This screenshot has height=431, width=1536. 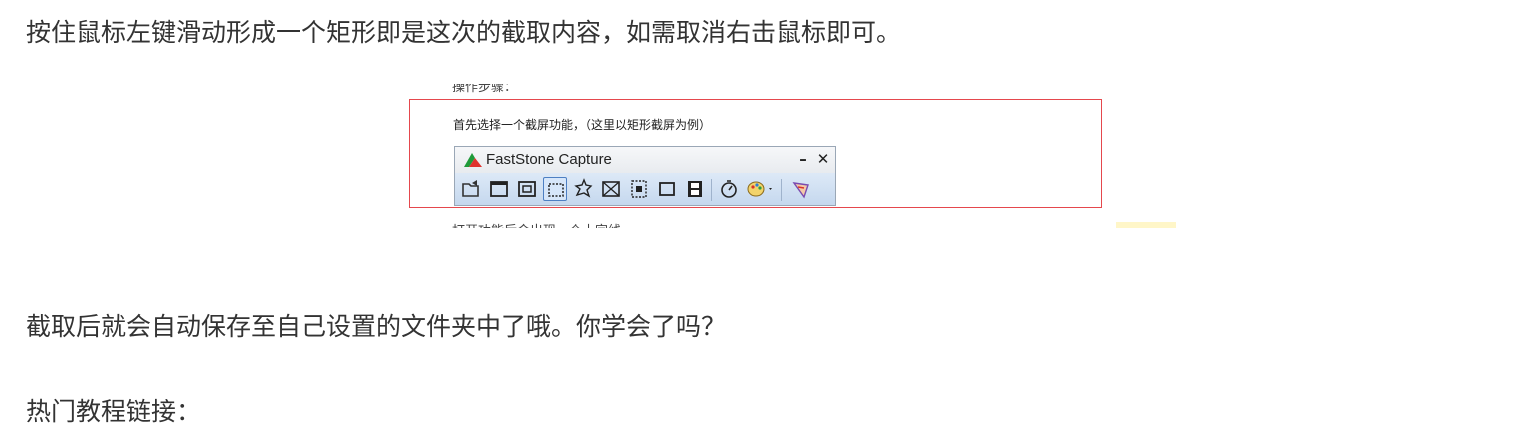 What do you see at coordinates (667, 189) in the screenshot?
I see `capture-fixed-region-icon` at bounding box center [667, 189].